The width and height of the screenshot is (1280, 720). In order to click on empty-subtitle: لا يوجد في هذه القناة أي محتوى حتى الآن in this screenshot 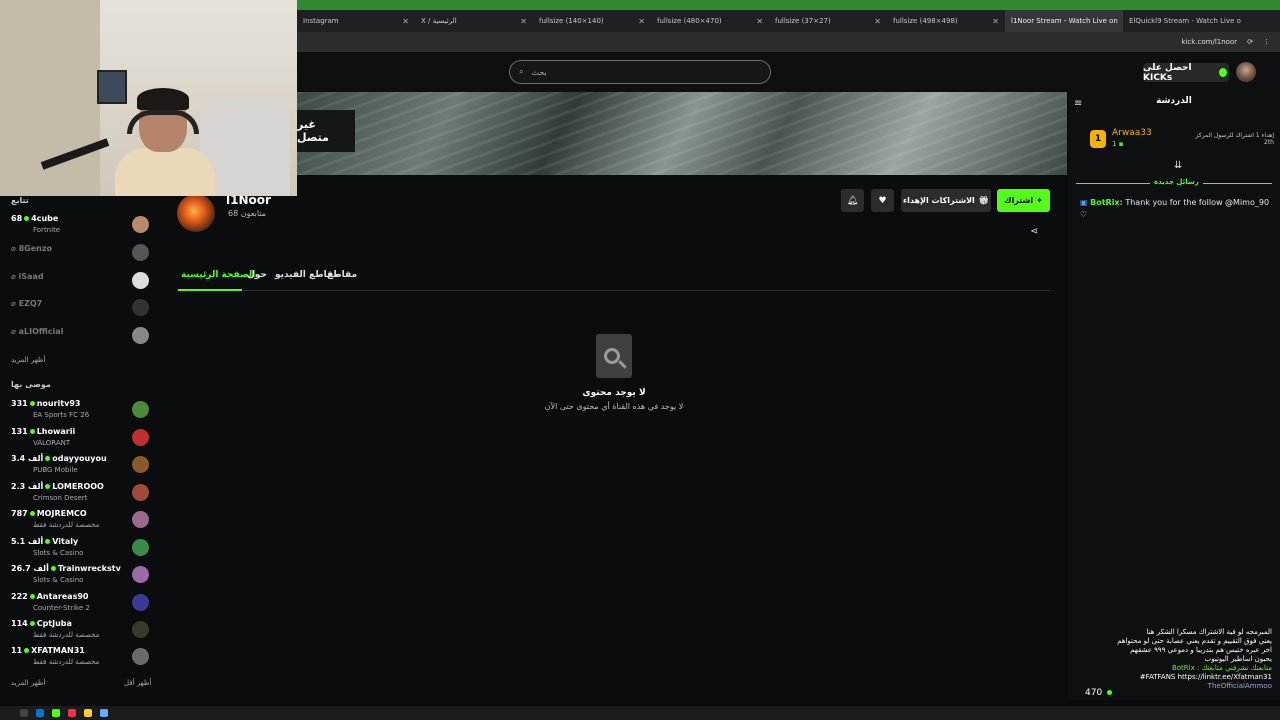, I will do `click(614, 406)`.